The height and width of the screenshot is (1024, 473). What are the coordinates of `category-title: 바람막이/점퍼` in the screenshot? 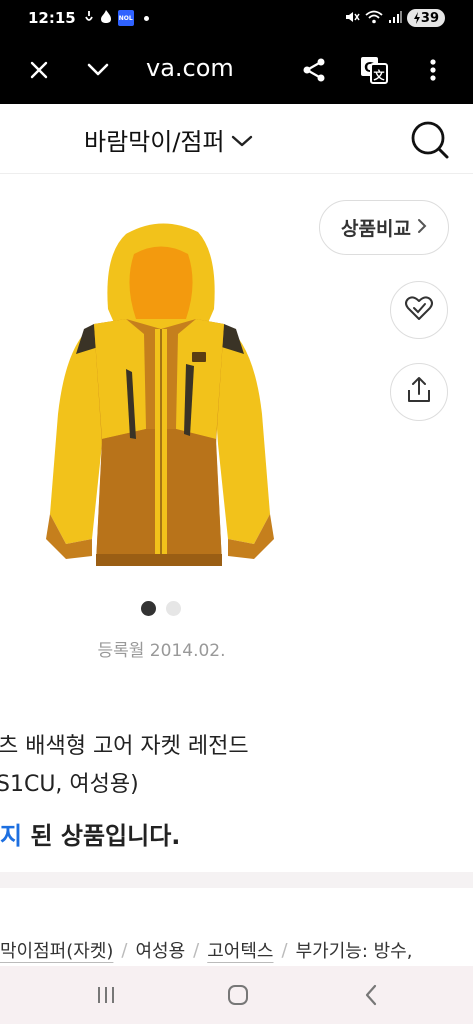 It's located at (154, 142).